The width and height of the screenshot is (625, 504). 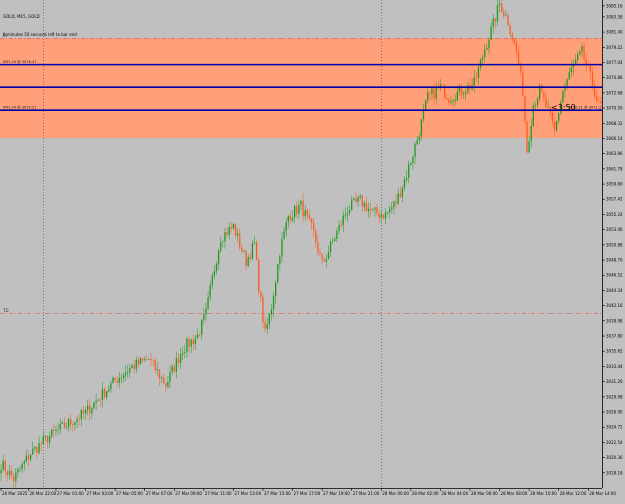 What do you see at coordinates (277, 493) in the screenshot?
I see `x-tick-label: 27 Mar 15:00` at bounding box center [277, 493].